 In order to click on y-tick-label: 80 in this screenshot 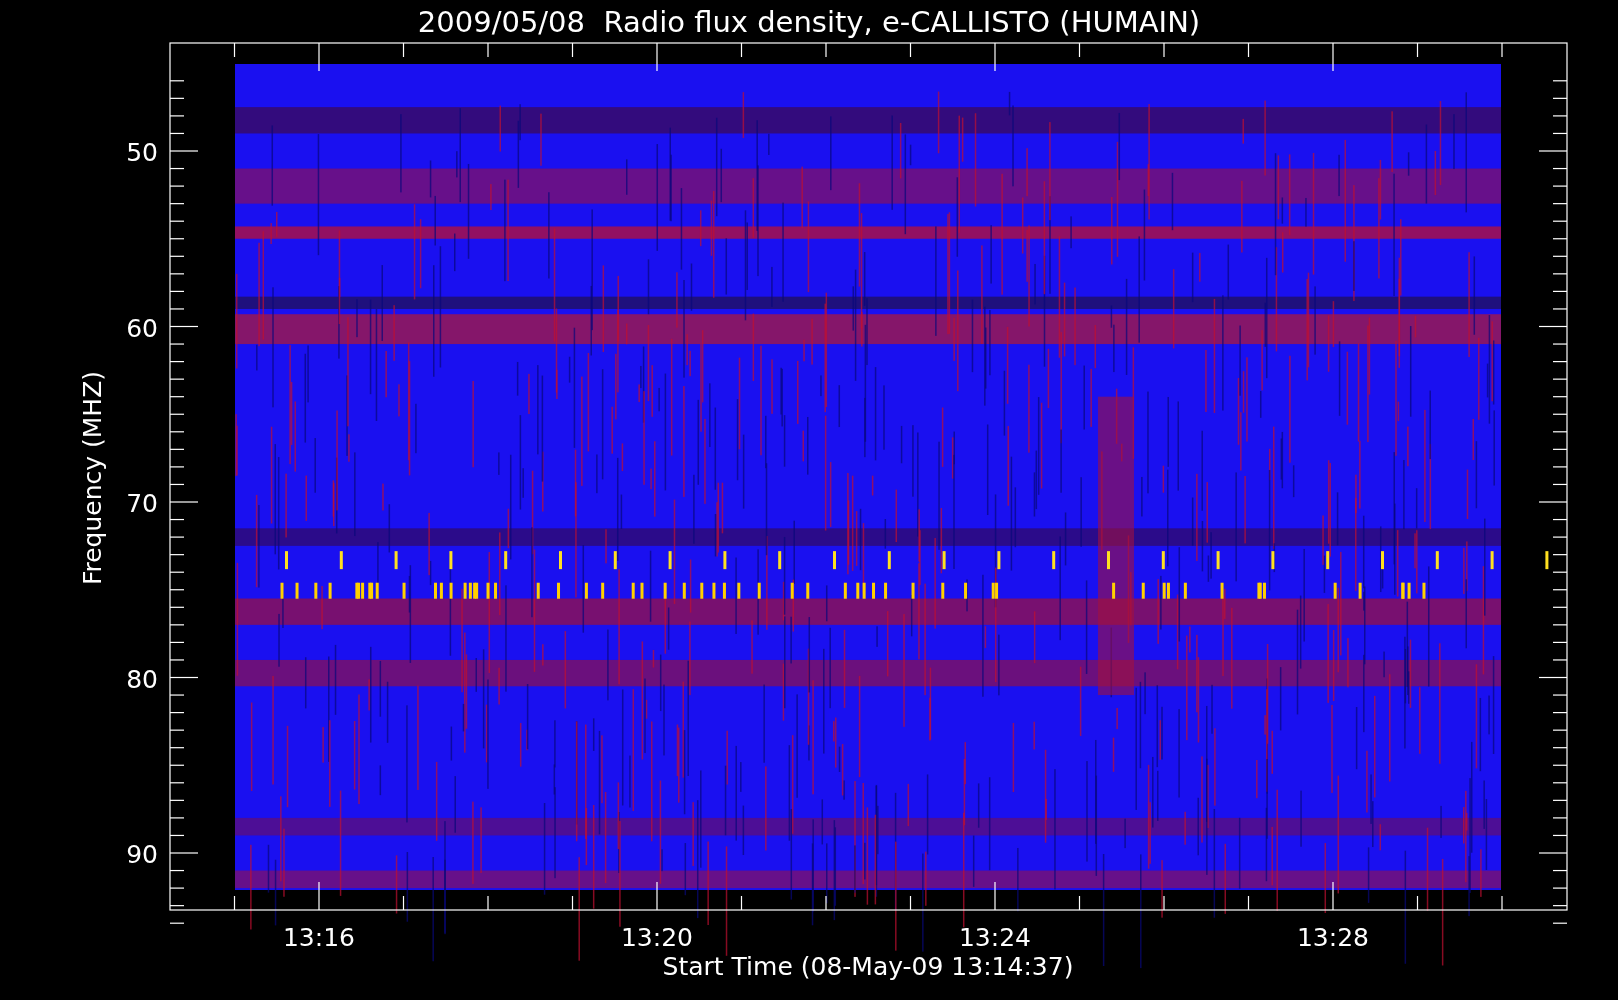, I will do `click(142, 679)`.